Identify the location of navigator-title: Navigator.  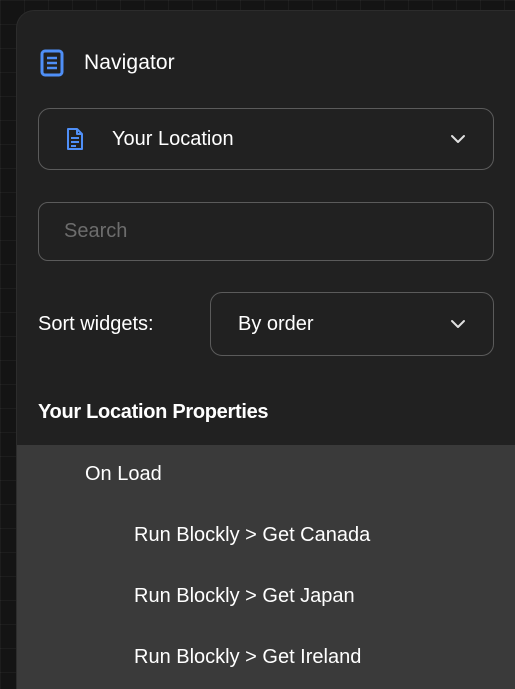
(129, 62).